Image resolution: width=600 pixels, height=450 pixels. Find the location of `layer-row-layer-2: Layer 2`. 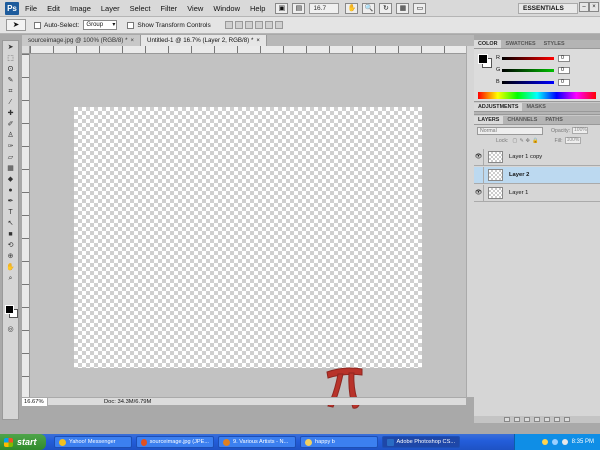

layer-row-layer-2: Layer 2 is located at coordinates (537, 175).